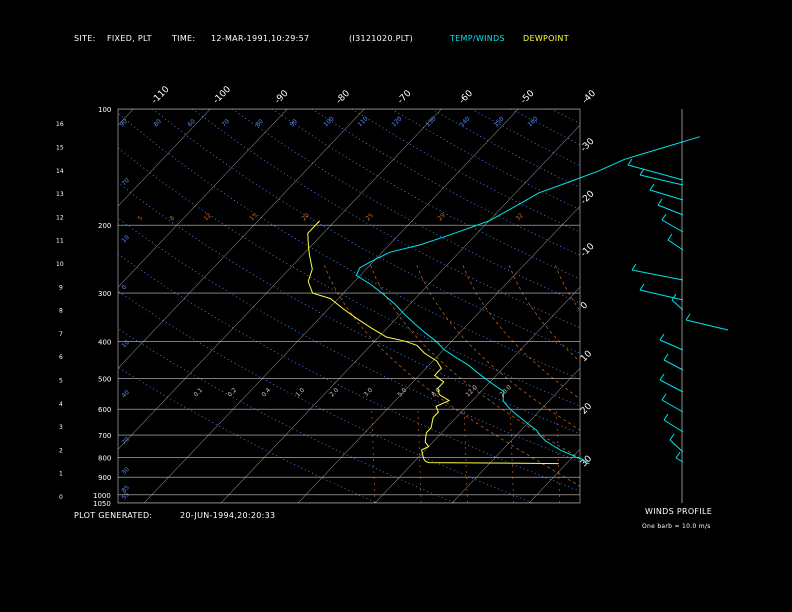 Image resolution: width=792 pixels, height=612 pixels. I want to click on dry-adiabat-label: 0, so click(124, 288).